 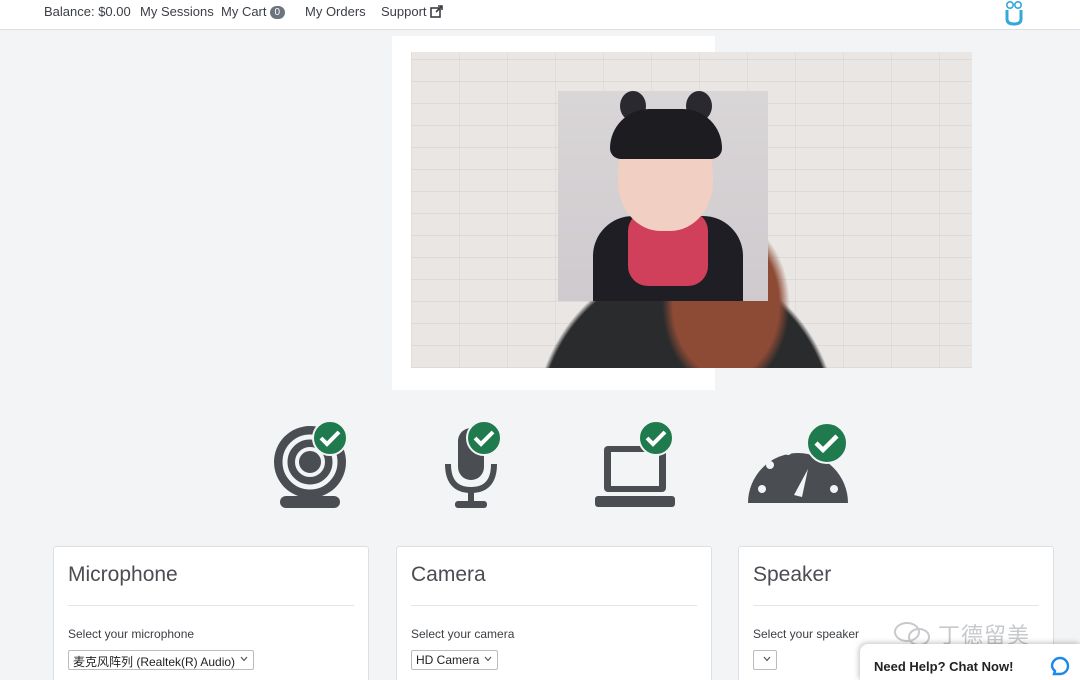 What do you see at coordinates (448, 574) in the screenshot?
I see `camera-card-title: Camera` at bounding box center [448, 574].